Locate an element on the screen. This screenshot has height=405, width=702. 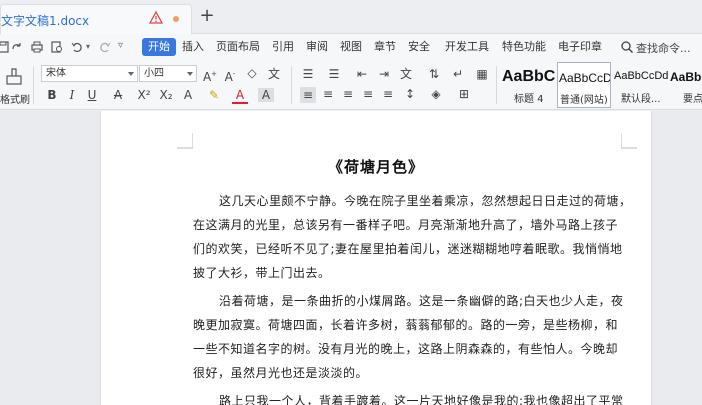
warning-icon is located at coordinates (156, 17).